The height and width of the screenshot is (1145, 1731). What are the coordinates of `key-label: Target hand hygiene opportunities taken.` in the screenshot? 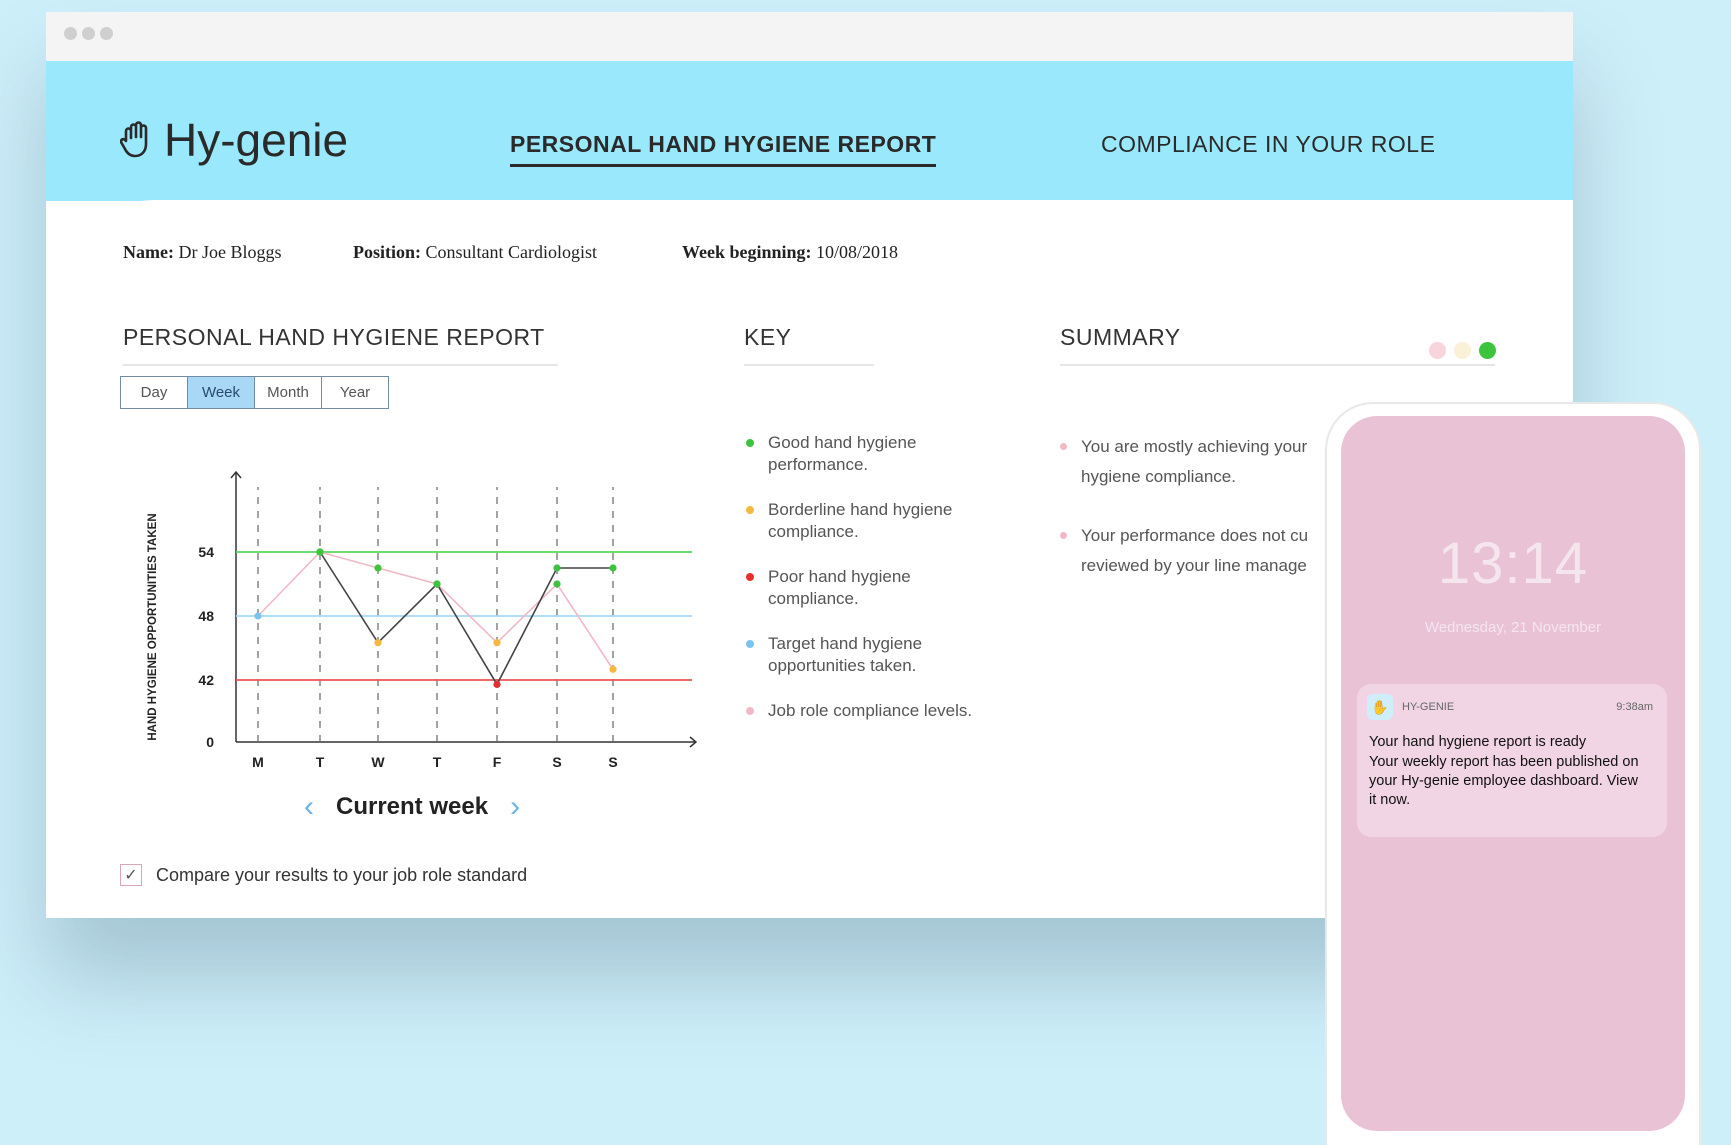 It's located at (845, 654).